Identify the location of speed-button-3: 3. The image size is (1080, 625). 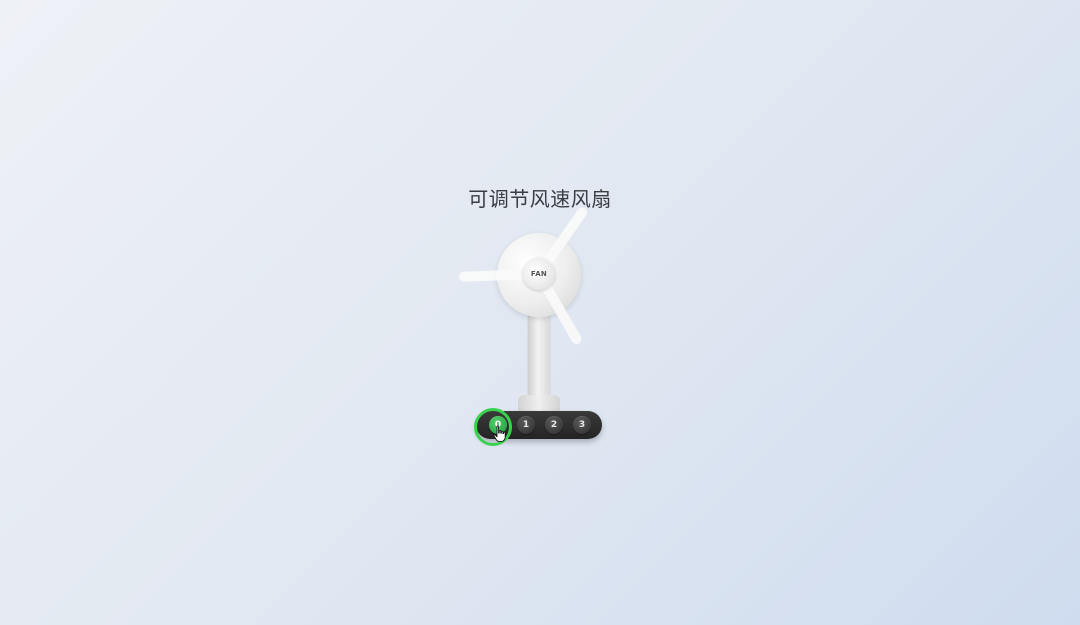
(582, 425).